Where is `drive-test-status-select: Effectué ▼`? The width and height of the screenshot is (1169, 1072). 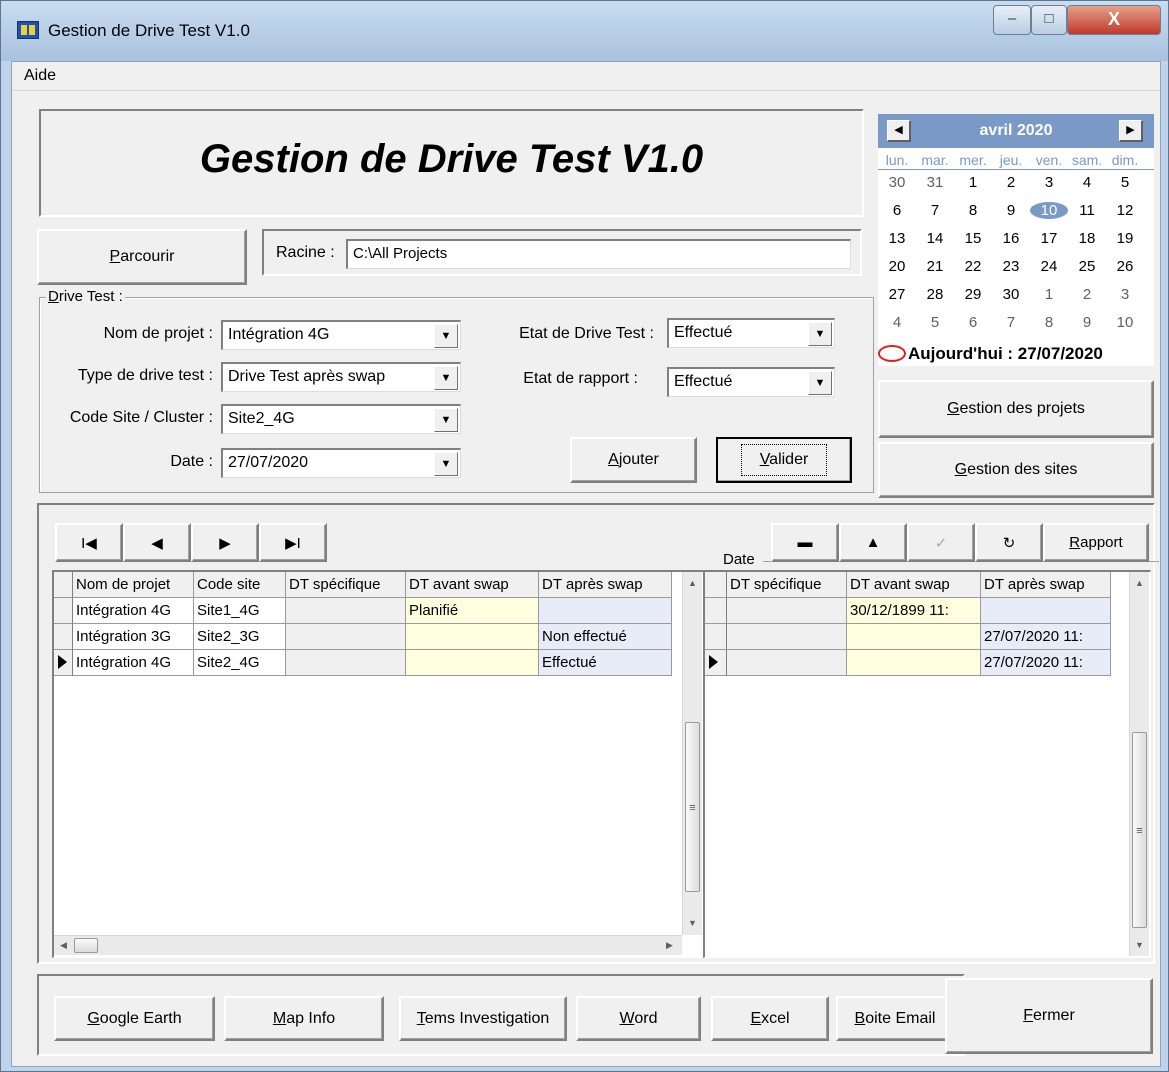
drive-test-status-select: Effectué ▼ is located at coordinates (751, 333).